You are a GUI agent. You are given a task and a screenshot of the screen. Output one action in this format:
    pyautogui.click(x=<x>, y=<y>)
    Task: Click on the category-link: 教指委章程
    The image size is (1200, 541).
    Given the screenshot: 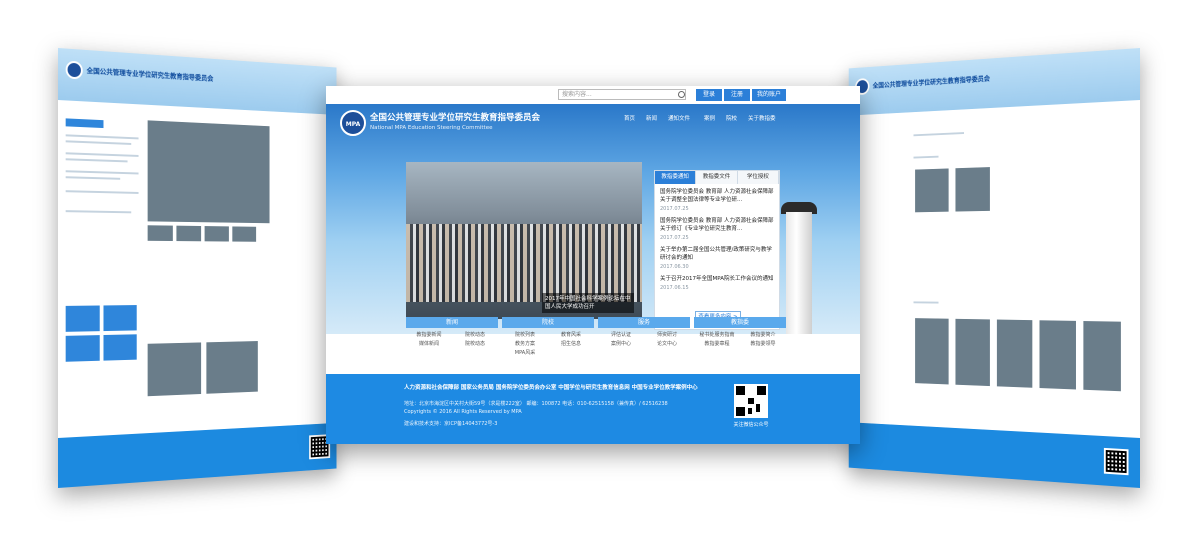 What is the action you would take?
    pyautogui.click(x=717, y=344)
    